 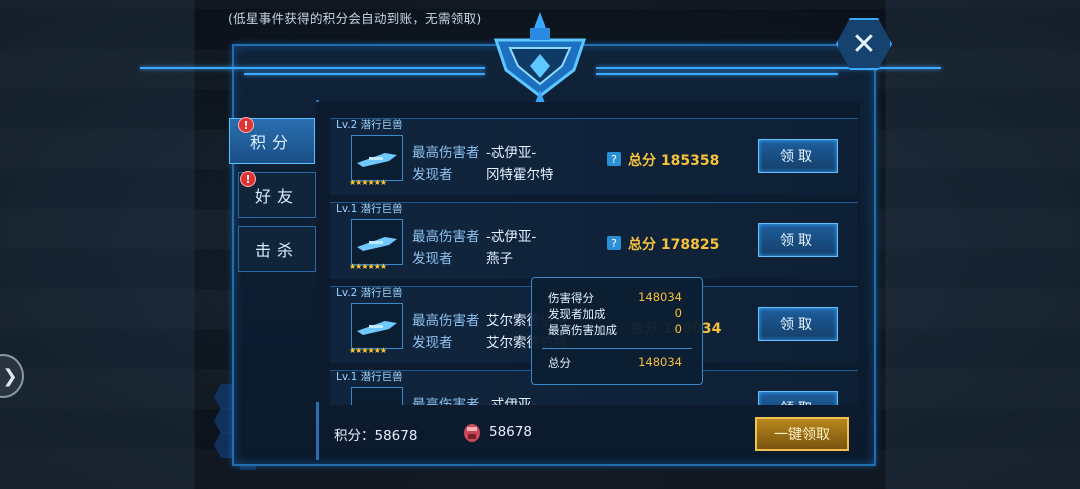 I want to click on crystal-currency-icon, so click(x=472, y=433).